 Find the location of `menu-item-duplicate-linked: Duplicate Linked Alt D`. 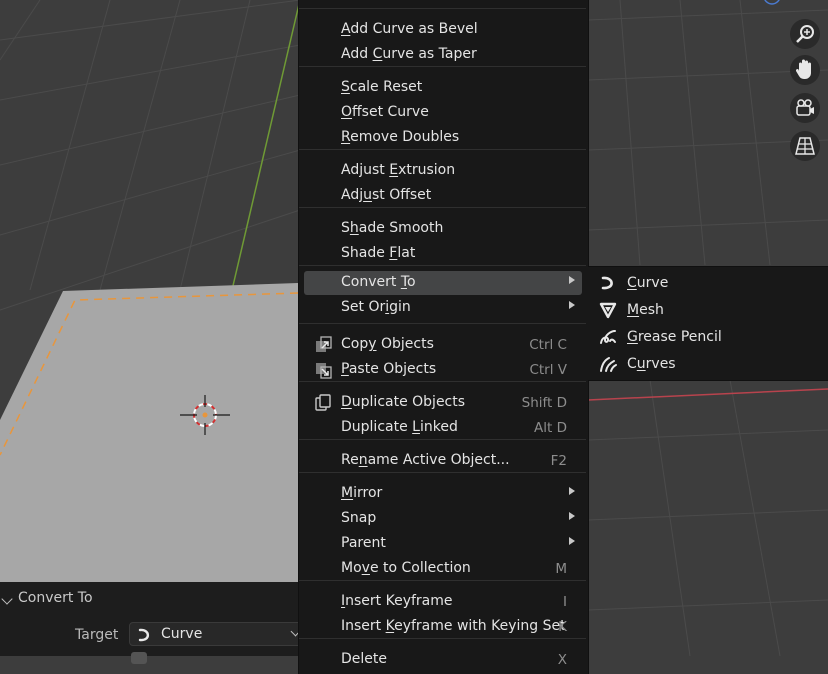

menu-item-duplicate-linked: Duplicate Linked Alt D is located at coordinates (443, 428).